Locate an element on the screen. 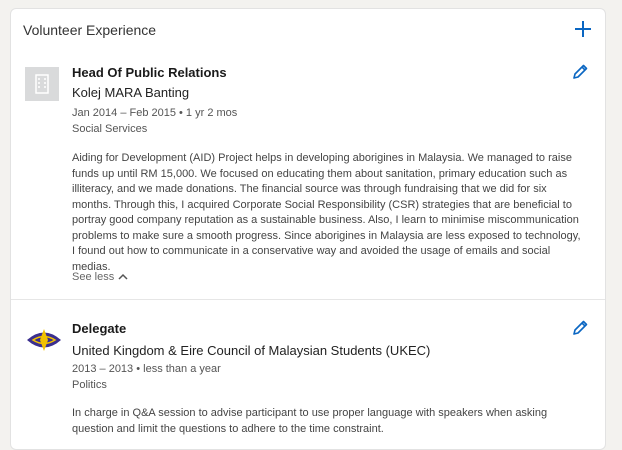  ukec-logo-icon is located at coordinates (44, 340).